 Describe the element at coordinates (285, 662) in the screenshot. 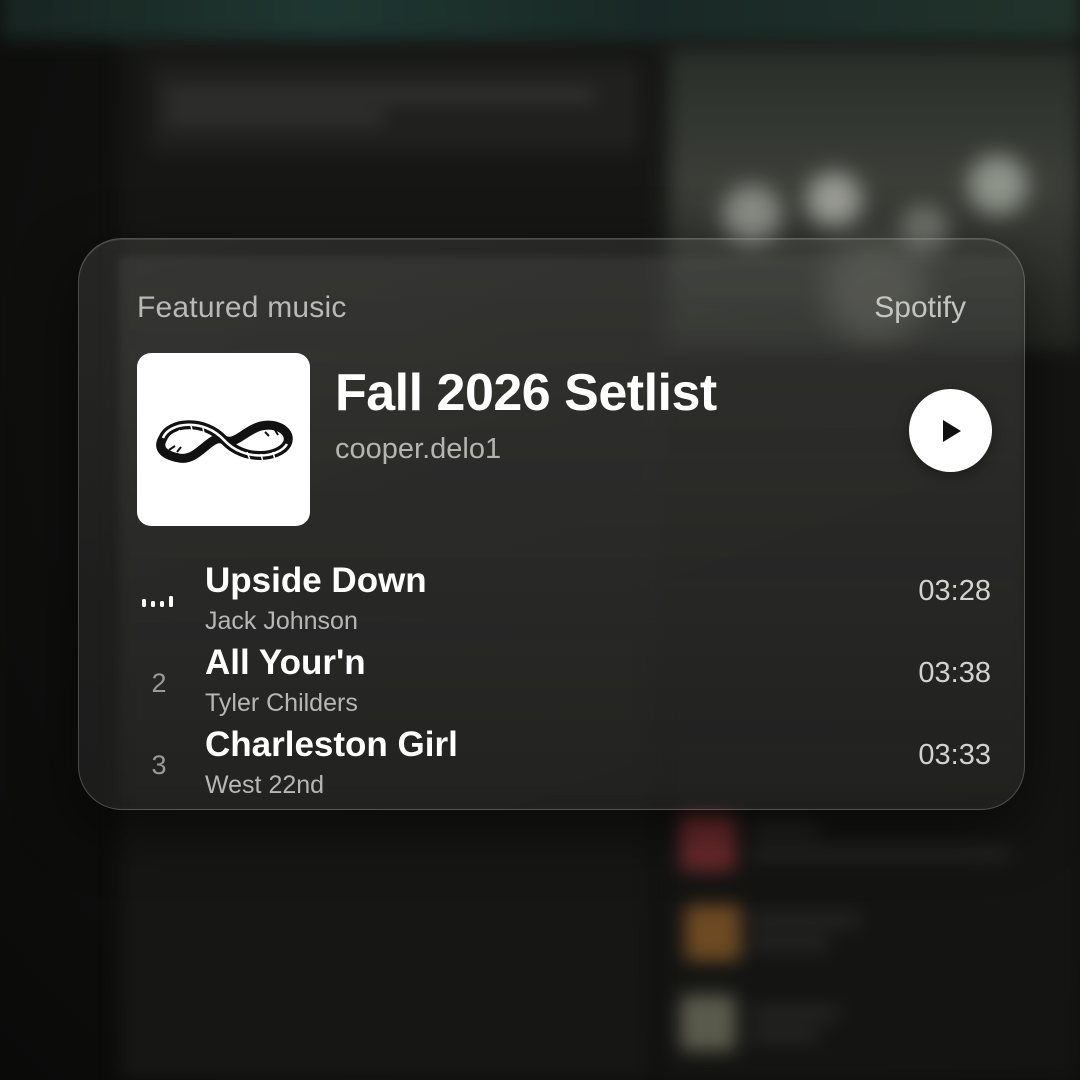

I see `track-title: All Your'n` at that location.